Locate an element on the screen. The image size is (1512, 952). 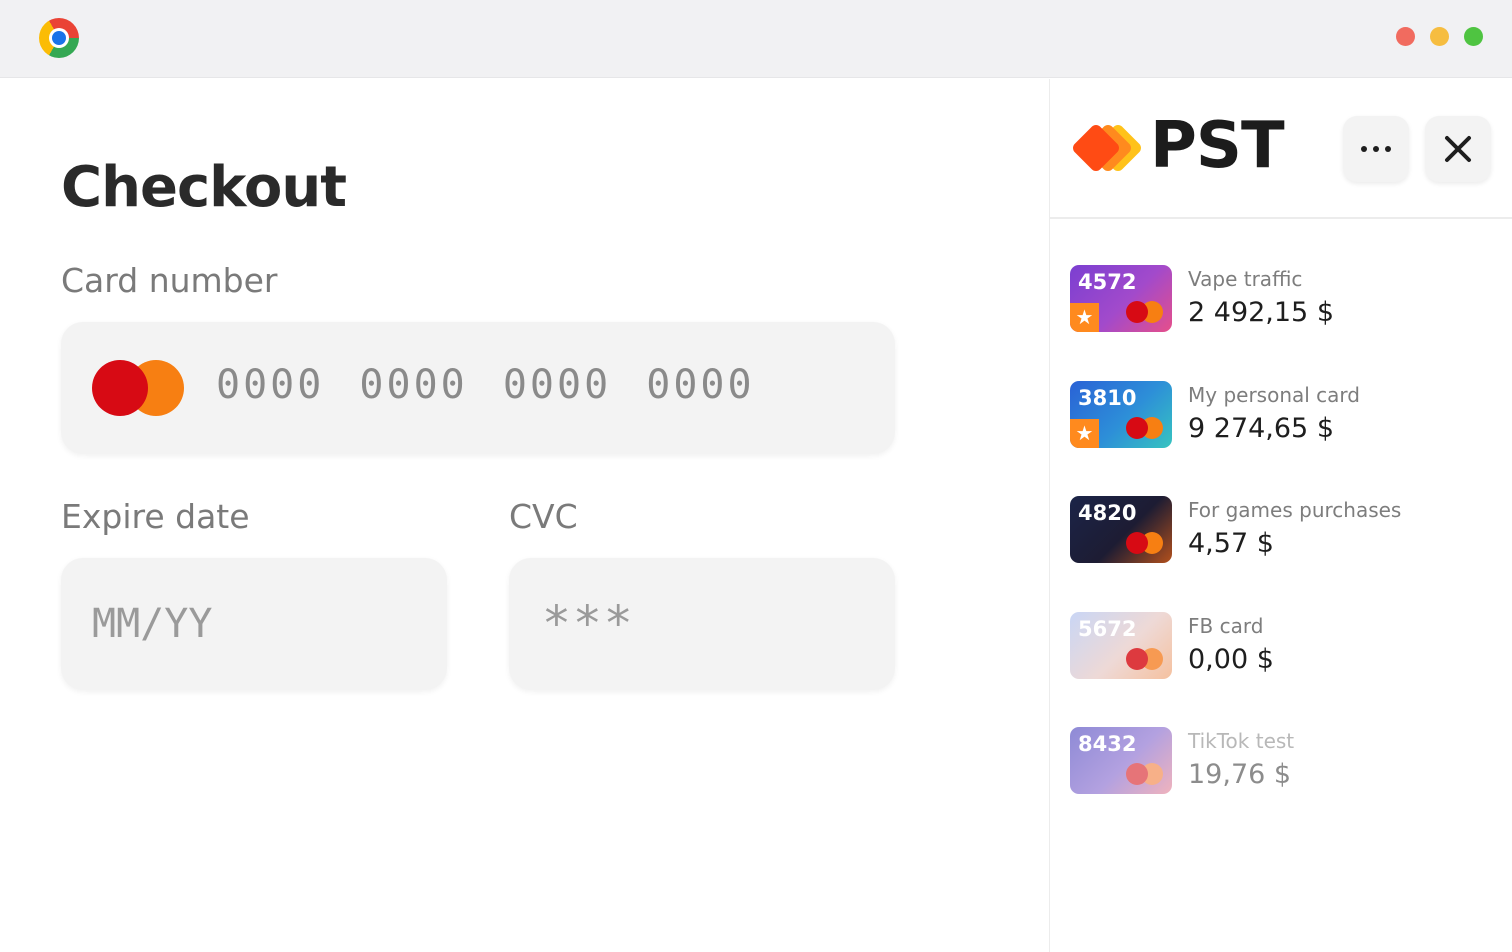
pst-logo-icon is located at coordinates (1110, 148).